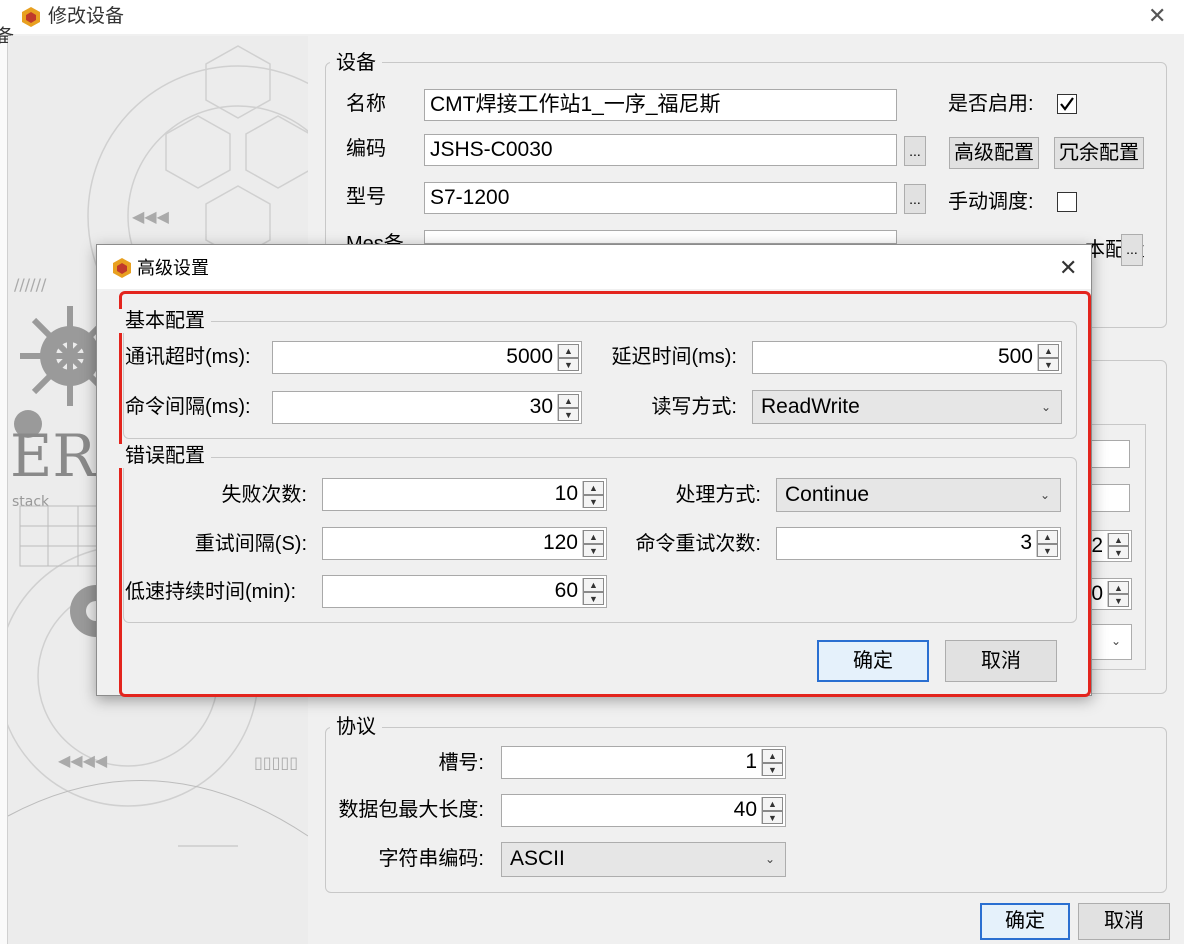  What do you see at coordinates (464, 494) in the screenshot?
I see `fail-count-spinbox: 10 ▲ ▼` at bounding box center [464, 494].